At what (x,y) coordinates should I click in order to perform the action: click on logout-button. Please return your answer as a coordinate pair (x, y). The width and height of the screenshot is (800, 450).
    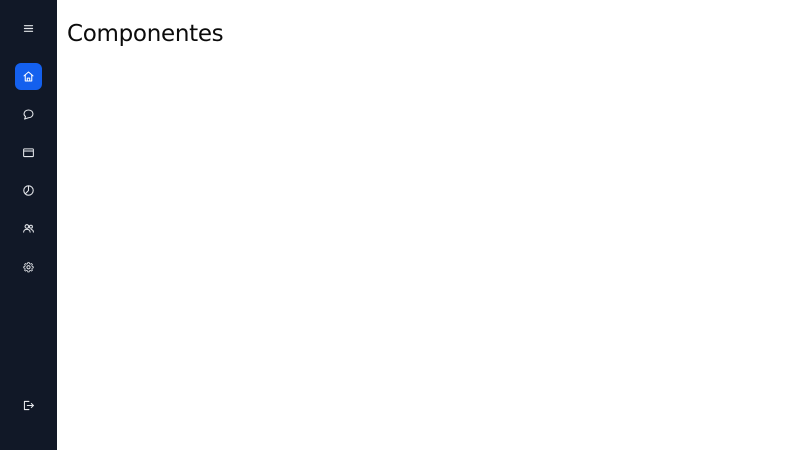
    Looking at the image, I should click on (28, 405).